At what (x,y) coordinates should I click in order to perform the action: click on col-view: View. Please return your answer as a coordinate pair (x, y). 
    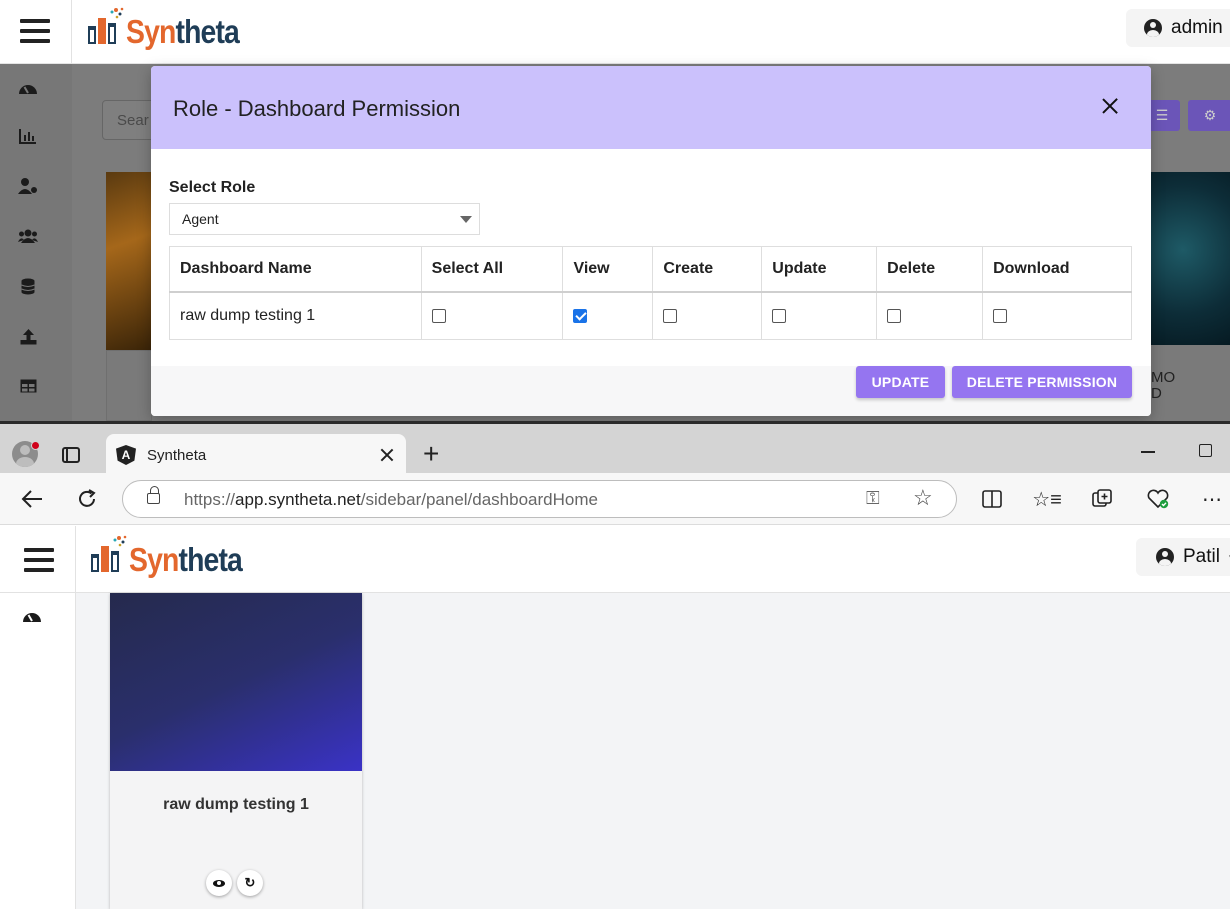
    Looking at the image, I should click on (608, 269).